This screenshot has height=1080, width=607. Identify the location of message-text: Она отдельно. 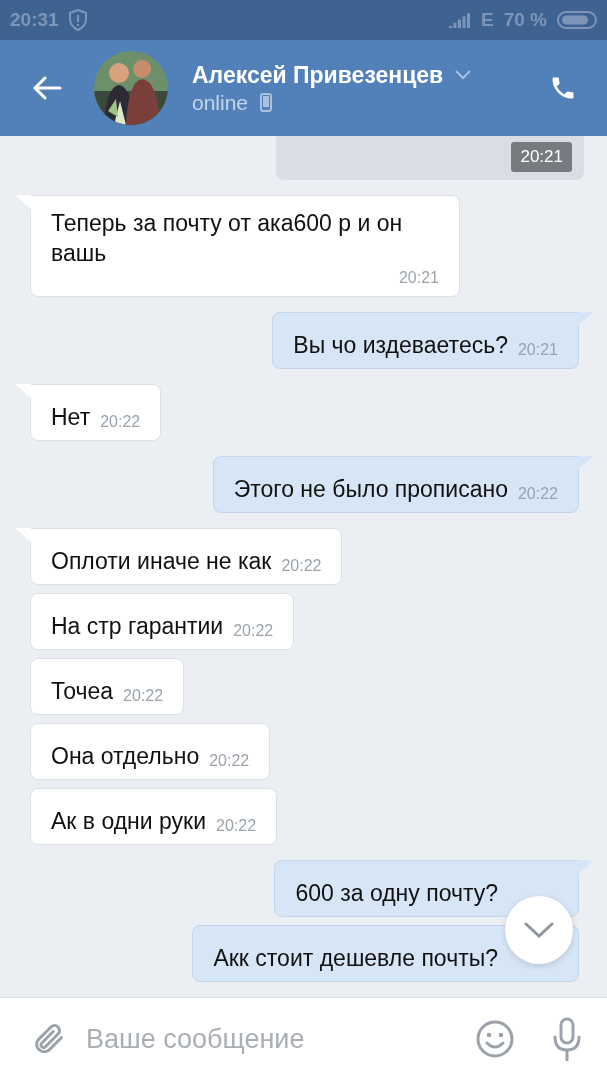
(125, 756).